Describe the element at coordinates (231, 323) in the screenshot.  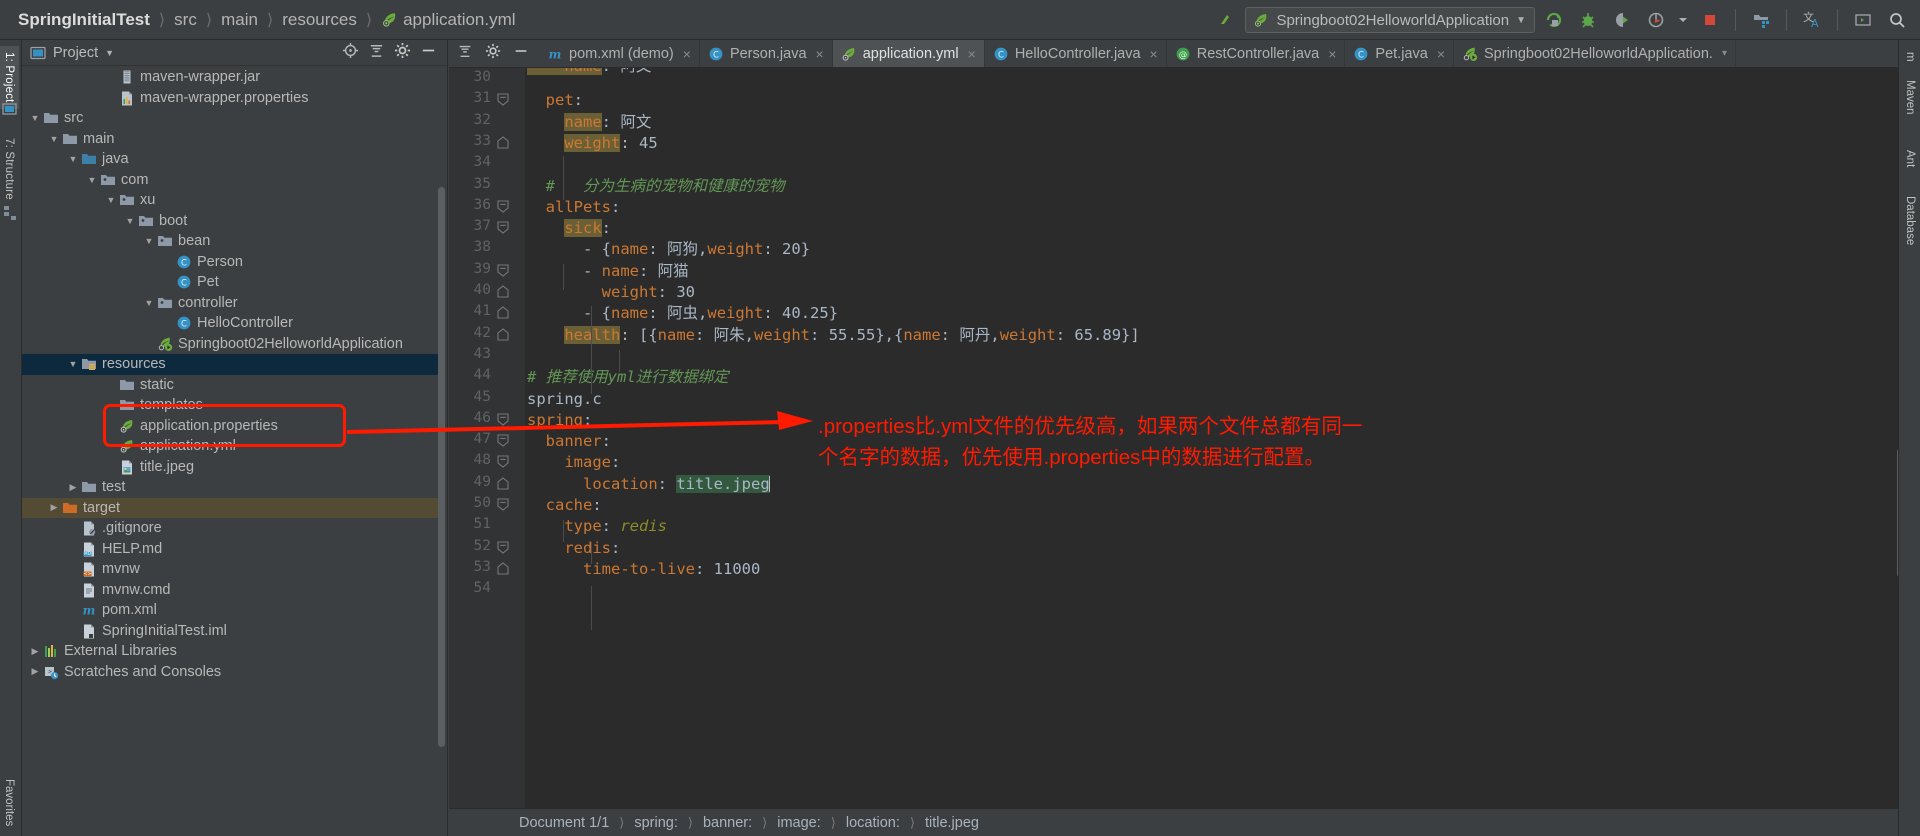
I see `tree-item-hellocontroller: C HelloController` at that location.